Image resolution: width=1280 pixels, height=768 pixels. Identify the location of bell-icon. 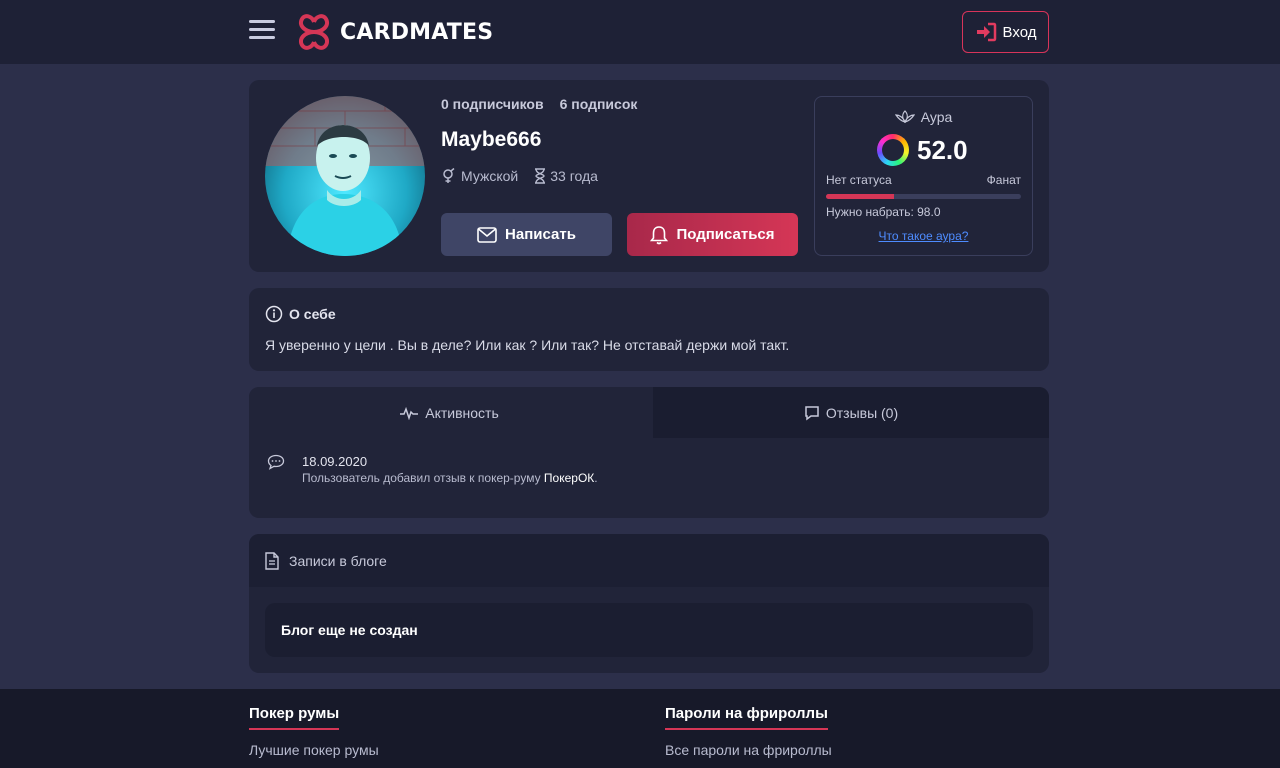
(659, 234).